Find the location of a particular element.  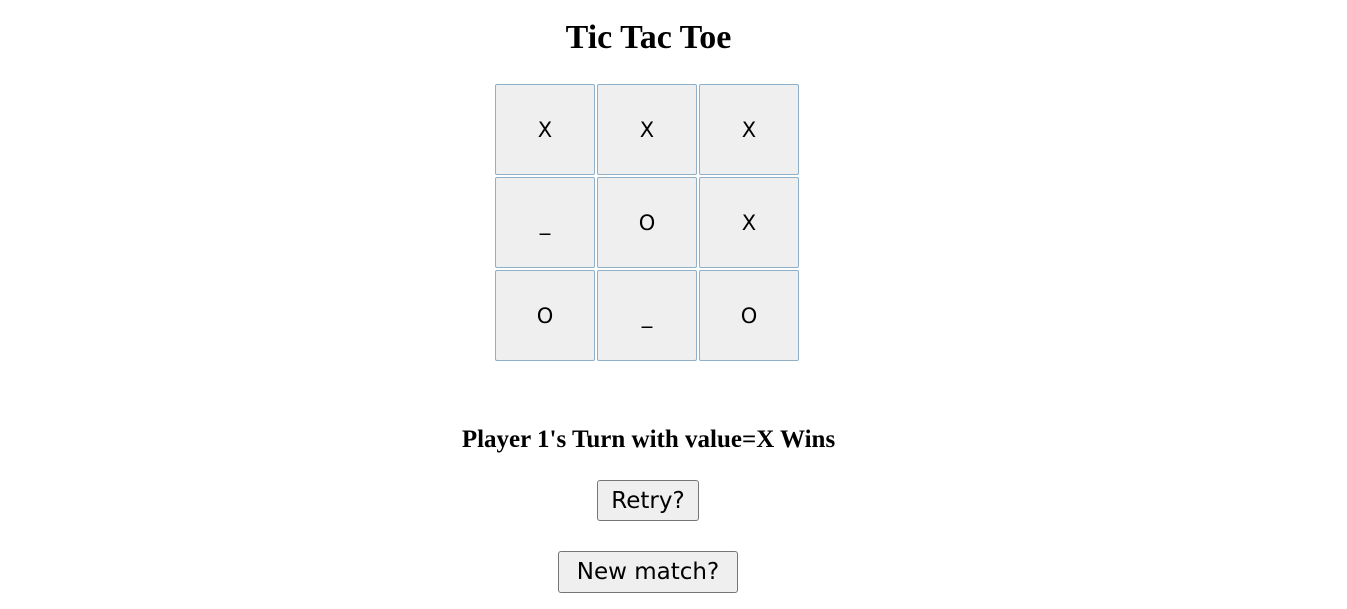

board-cell-1-3: X is located at coordinates (749, 129).